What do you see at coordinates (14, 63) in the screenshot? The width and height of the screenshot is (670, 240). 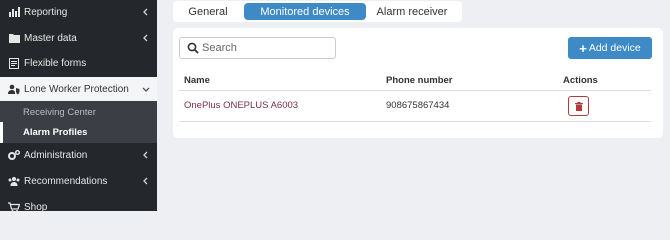 I see `form-icon` at bounding box center [14, 63].